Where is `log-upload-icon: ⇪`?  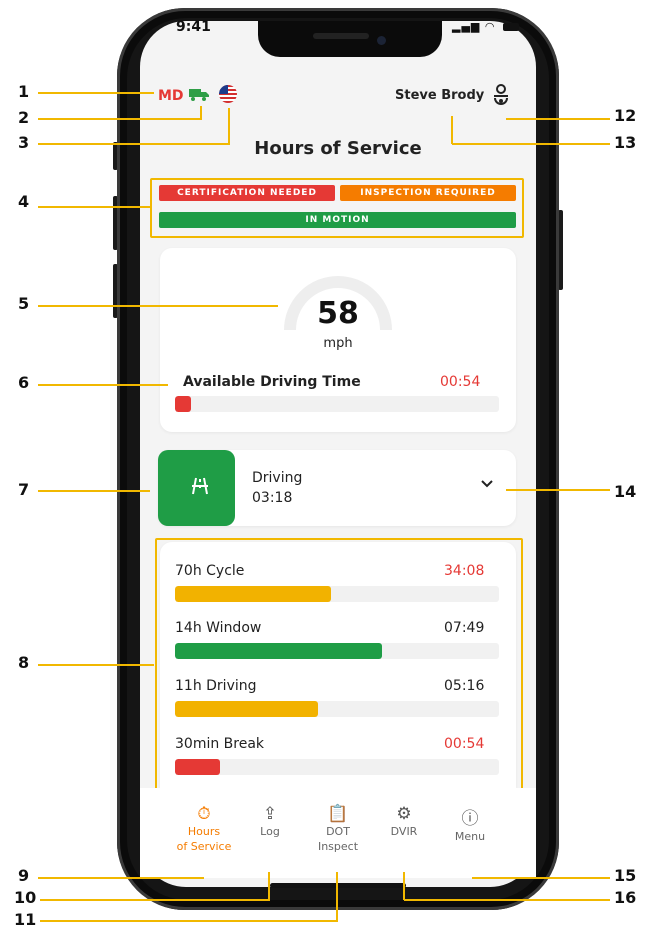
log-upload-icon: ⇪ is located at coordinates (270, 814).